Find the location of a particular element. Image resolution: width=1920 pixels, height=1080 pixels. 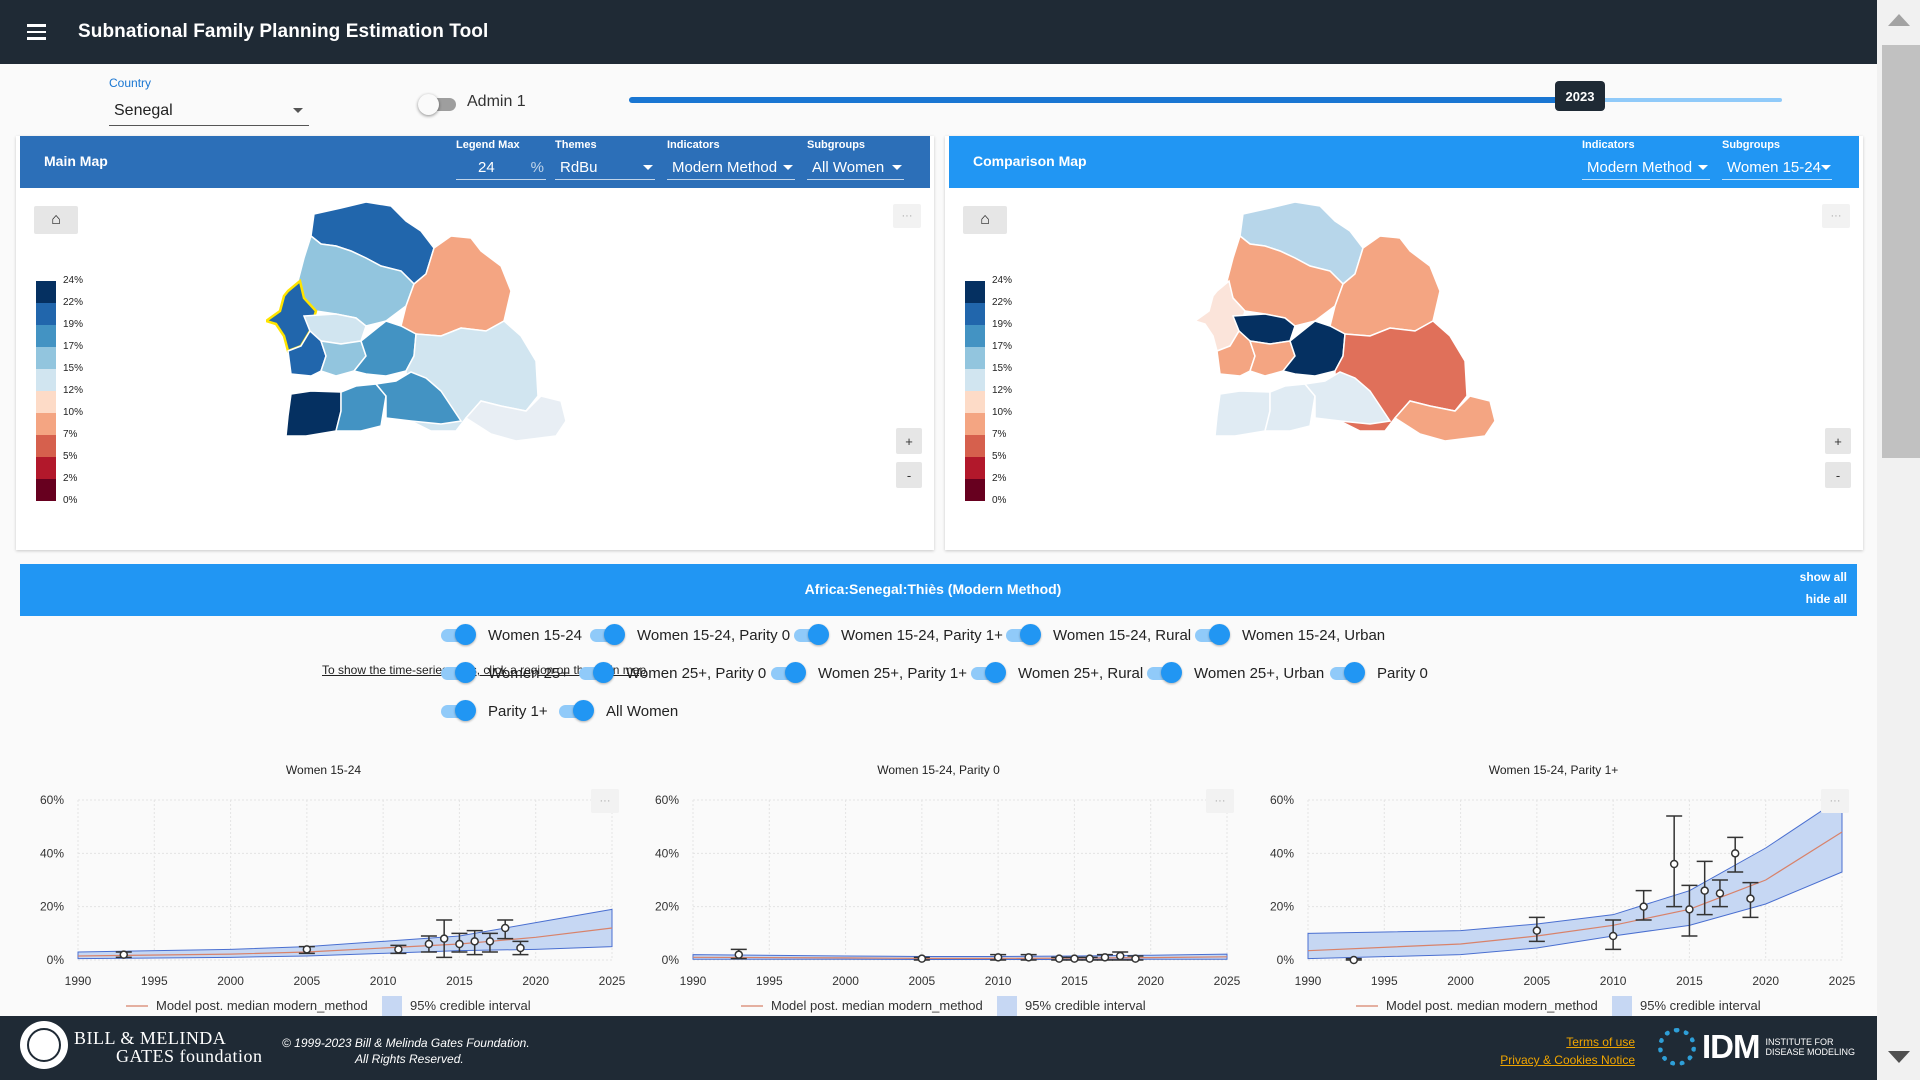

indicators-select: Indicators Modern Method is located at coordinates (731, 158).